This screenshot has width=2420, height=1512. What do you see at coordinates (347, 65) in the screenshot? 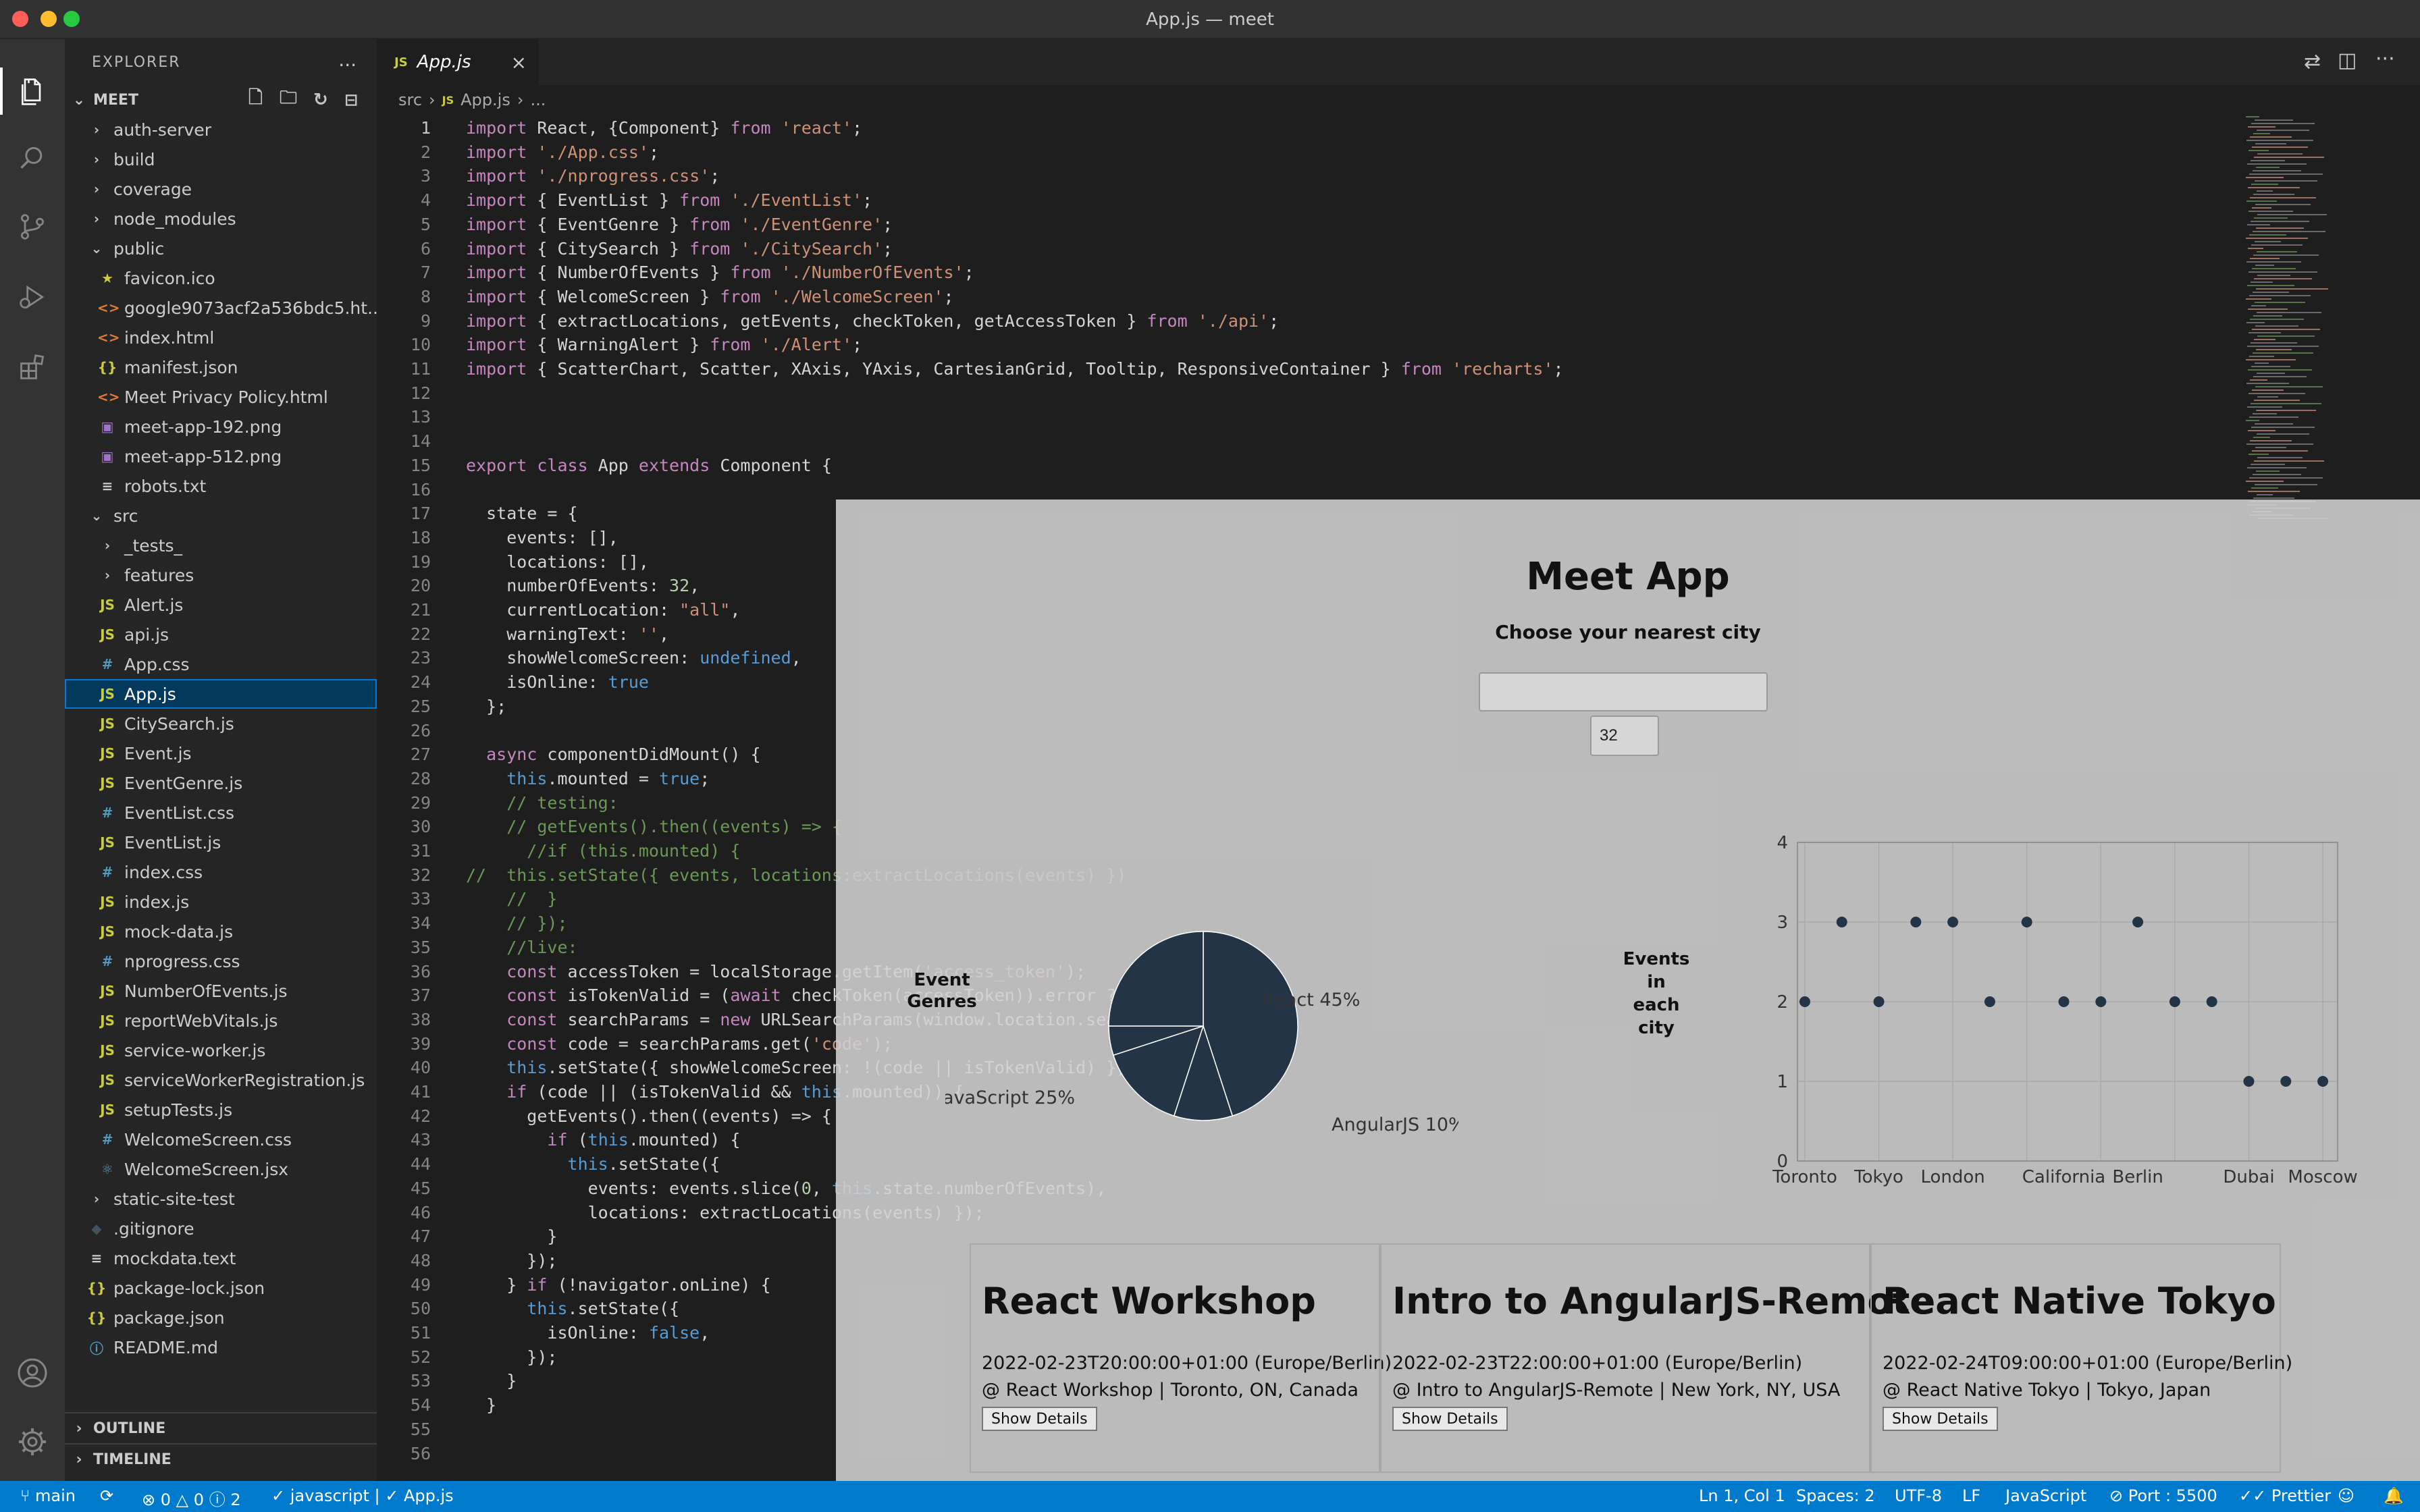
I see `more-actions-icon: ···` at bounding box center [347, 65].